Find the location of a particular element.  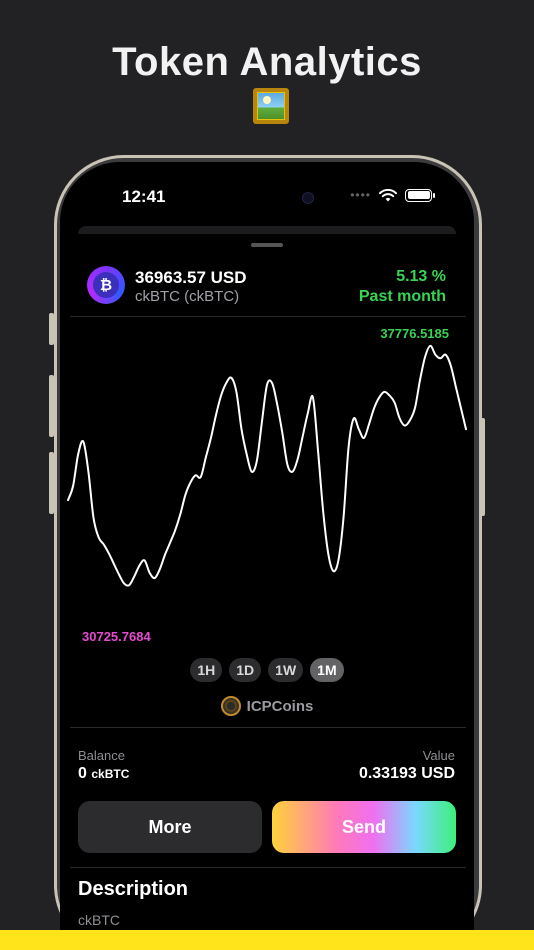

balance-value: 0 ckBTC is located at coordinates (103, 774).